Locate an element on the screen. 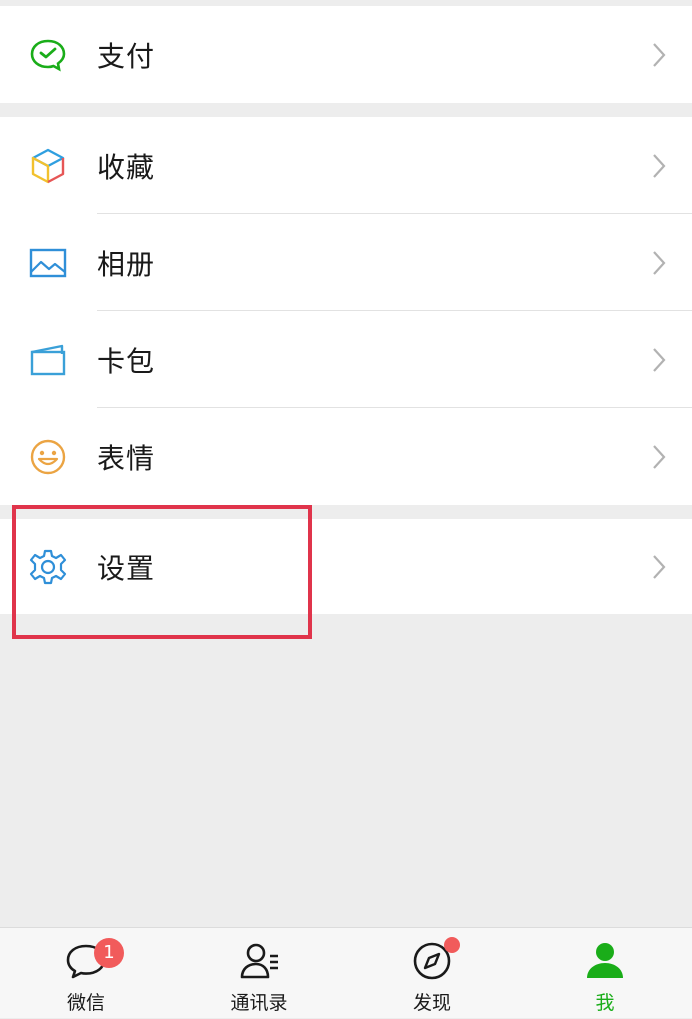 The height and width of the screenshot is (1019, 692). menu-item-stickers: 表情 is located at coordinates (346, 456).